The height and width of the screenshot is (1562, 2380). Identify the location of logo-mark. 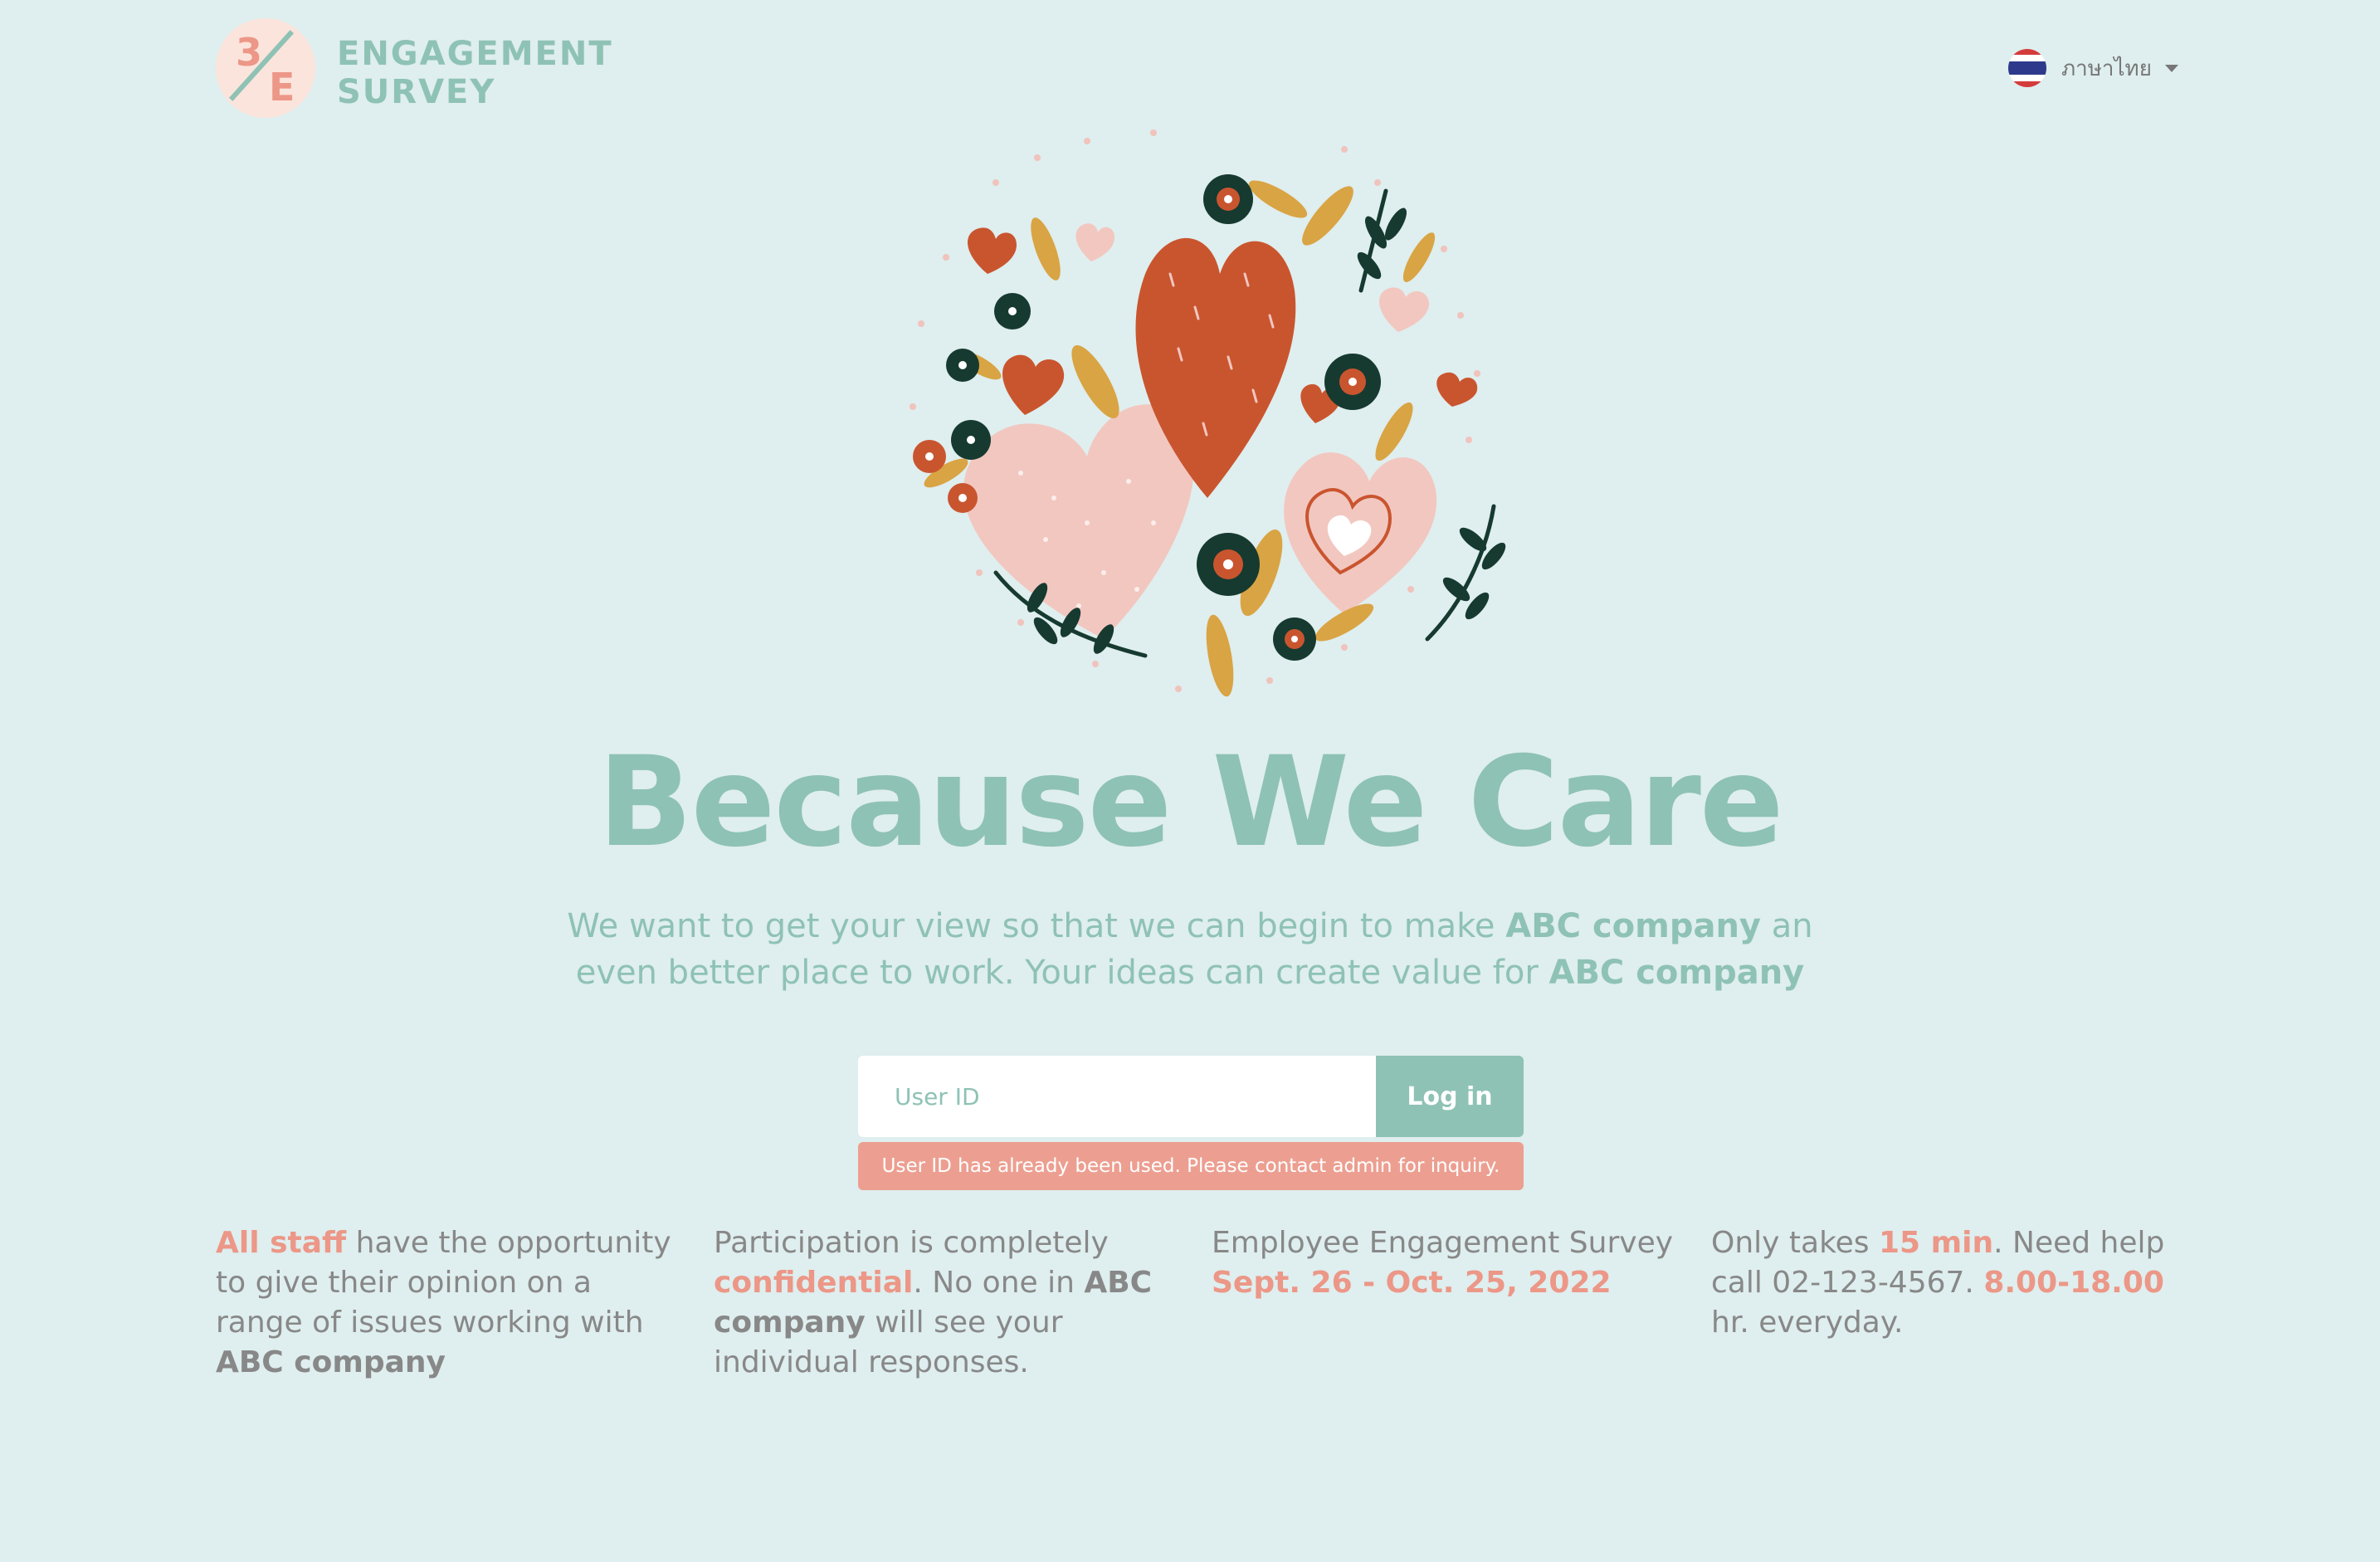
(265, 68).